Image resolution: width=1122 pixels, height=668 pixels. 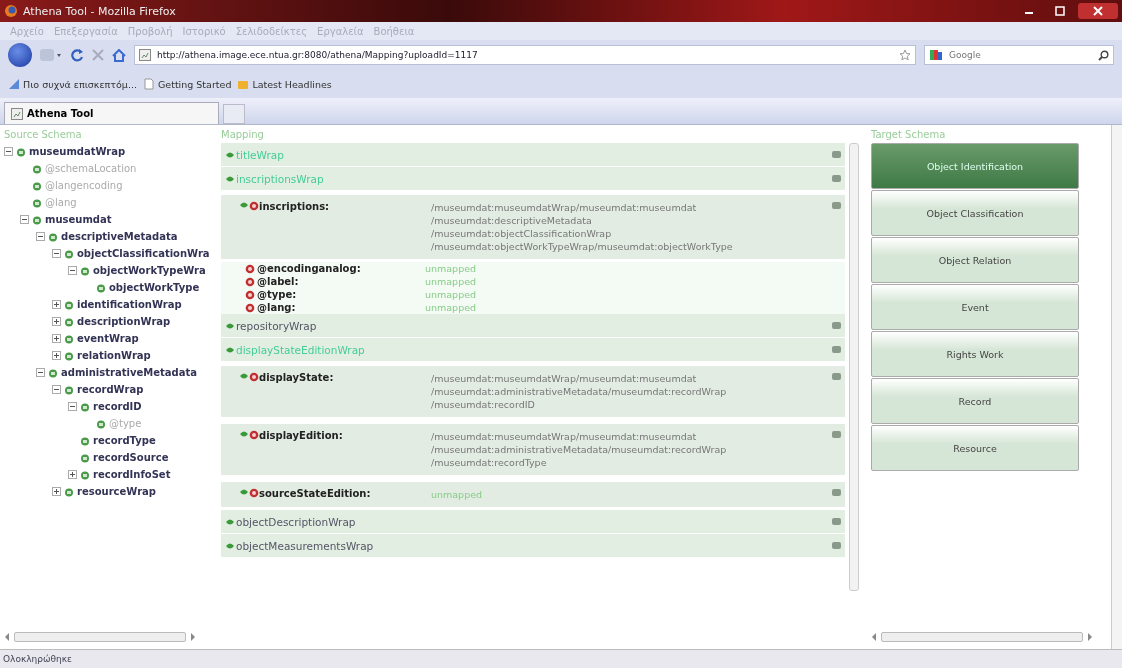 What do you see at coordinates (512, 220) in the screenshot?
I see `mapping-path: /museumdat:descriptiveMetadata` at bounding box center [512, 220].